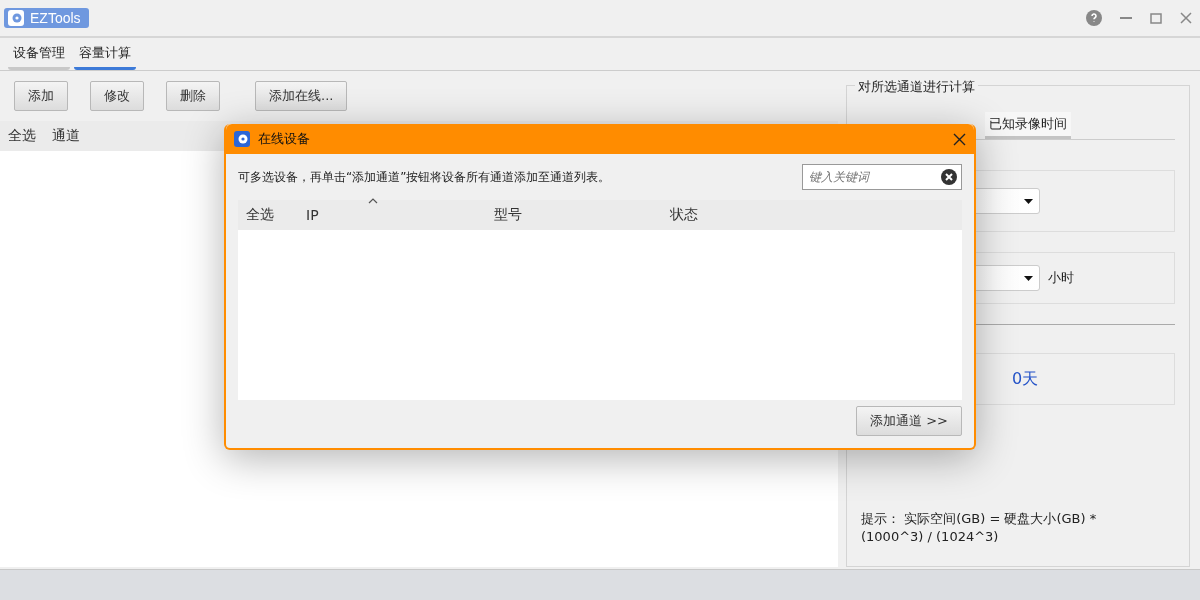 The height and width of the screenshot is (600, 1200). What do you see at coordinates (55, 18) in the screenshot?
I see `window-title: EZTools` at bounding box center [55, 18].